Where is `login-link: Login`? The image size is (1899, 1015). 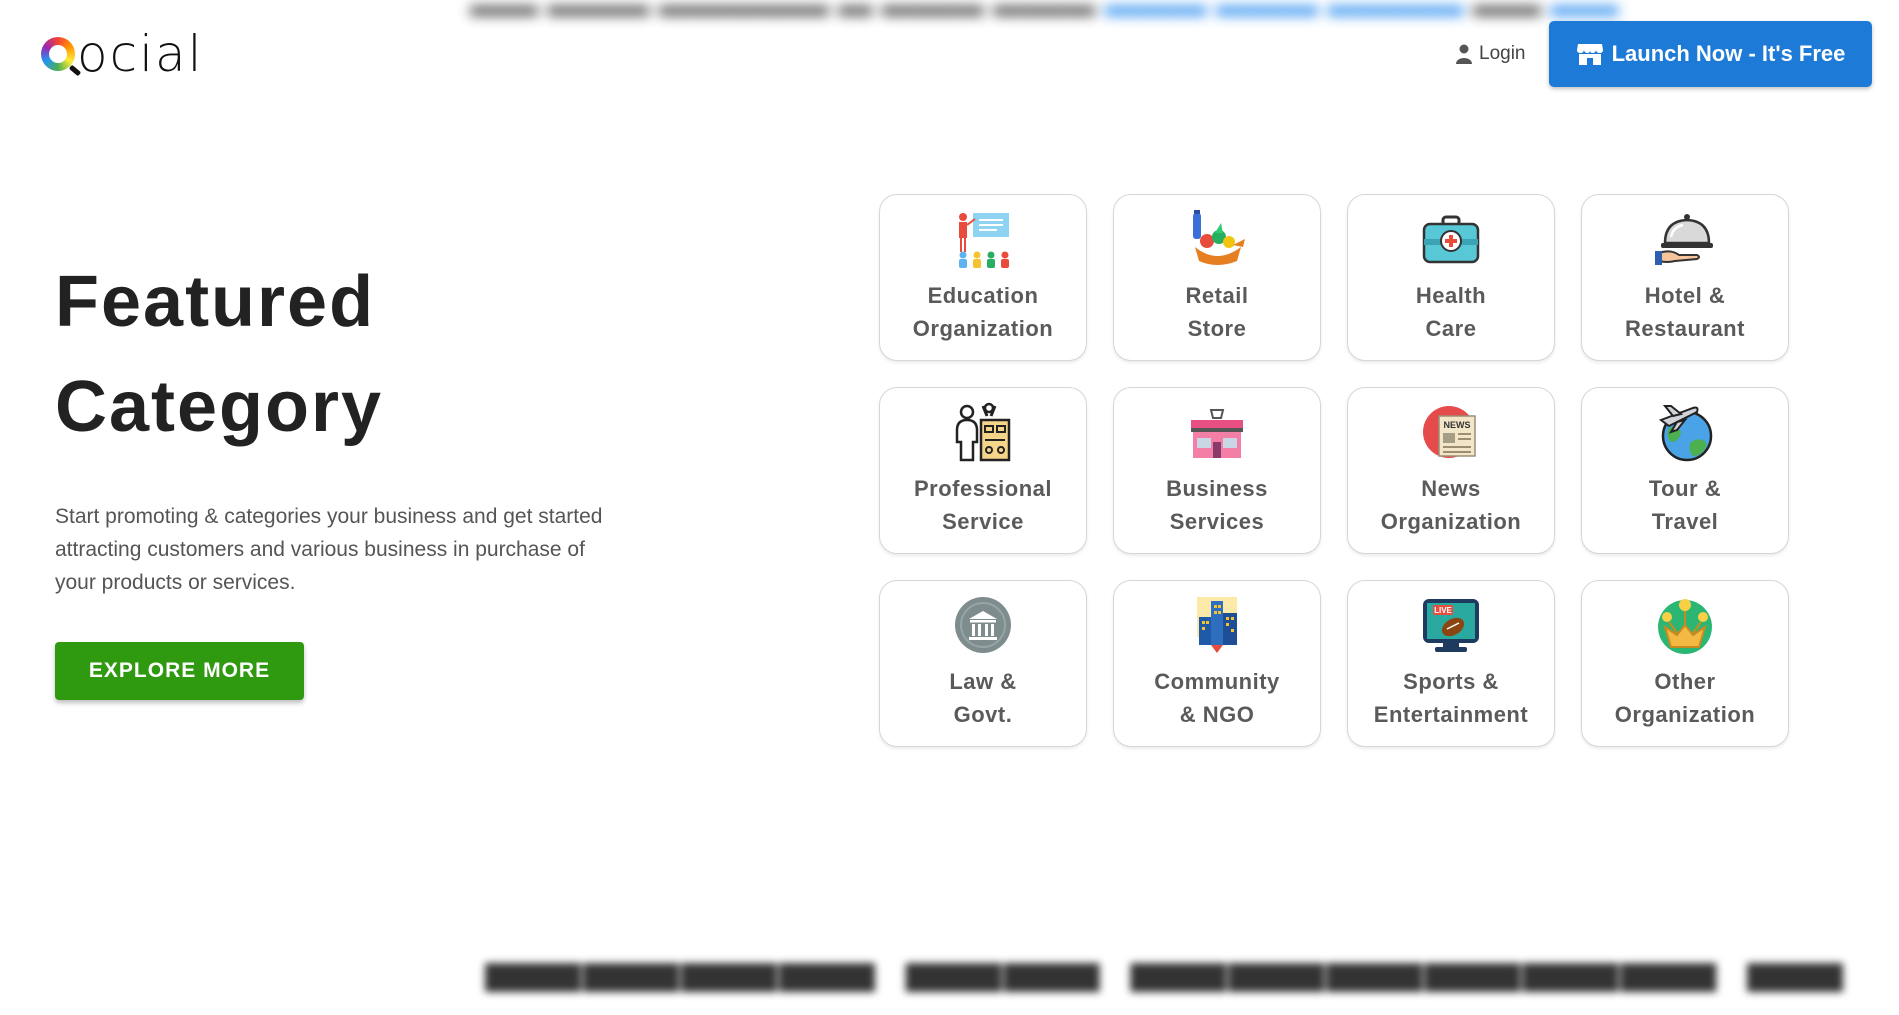 login-link: Login is located at coordinates (1491, 54).